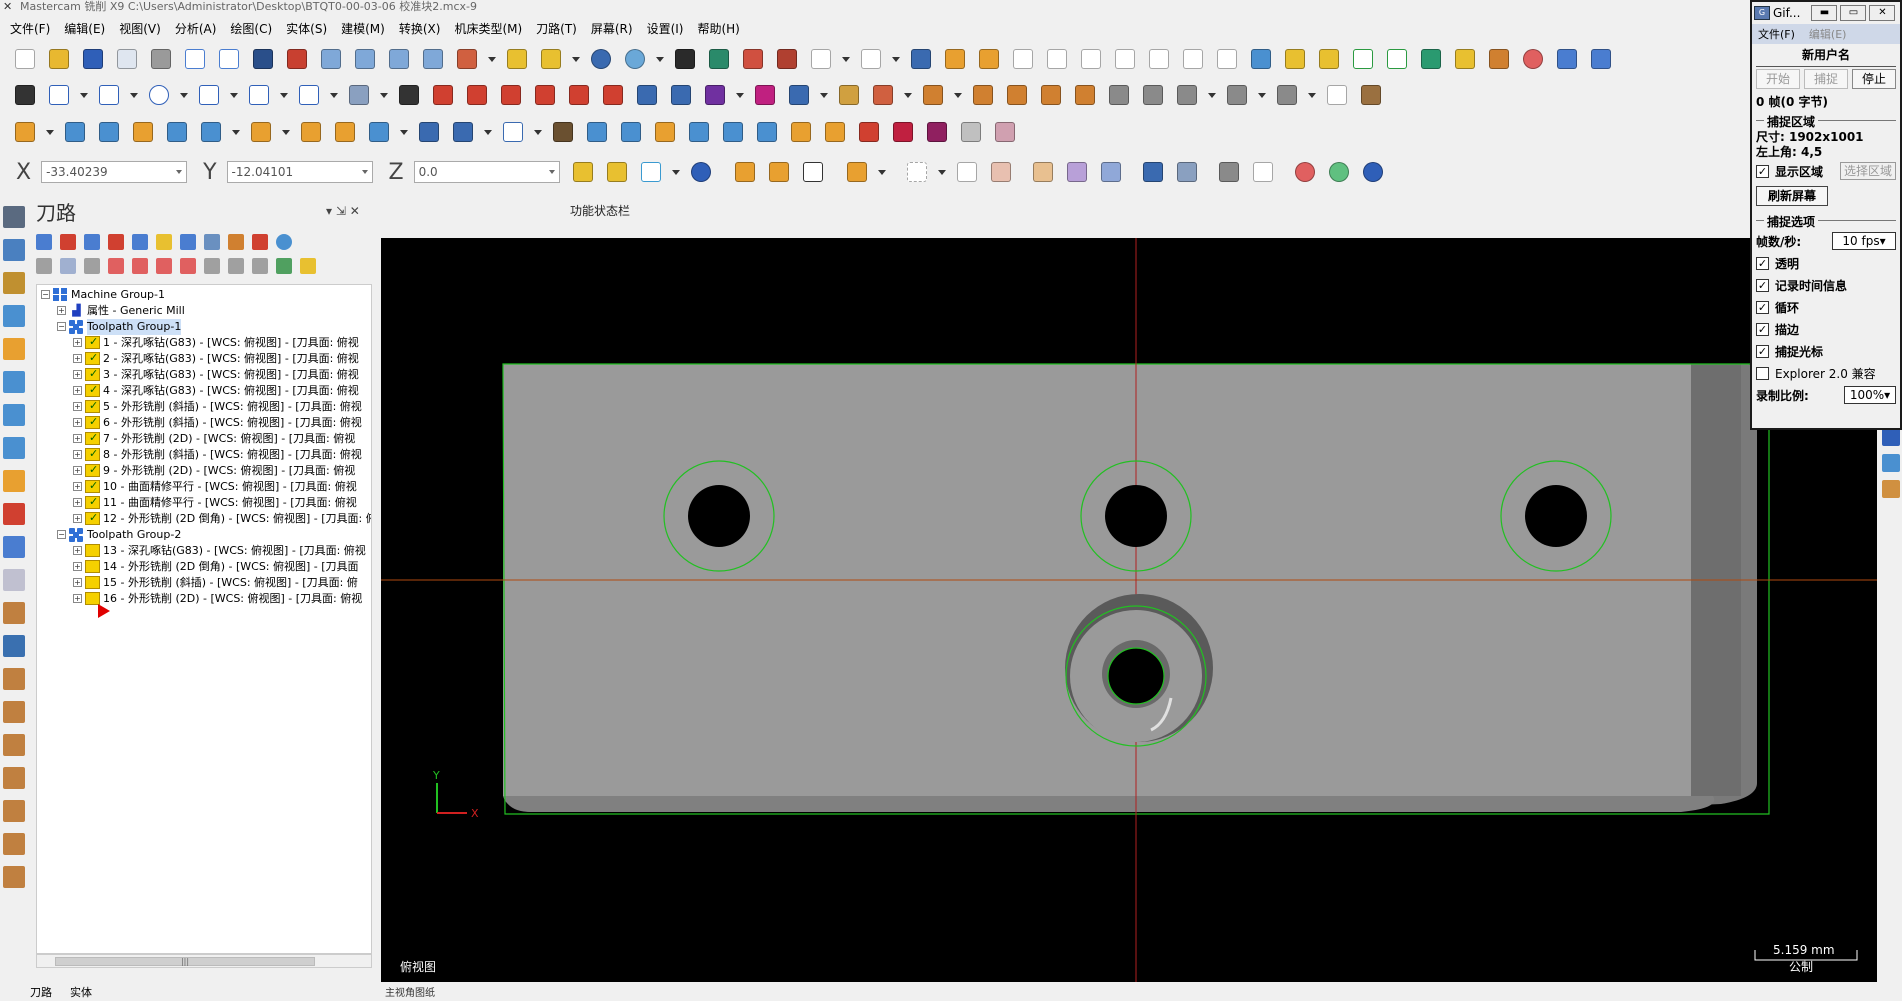  I want to click on tree-operation: + ✓ 11 - 曲面精修平行 - [WCS: 俯视图] - [刀具面: 俯视, so click(204, 503).